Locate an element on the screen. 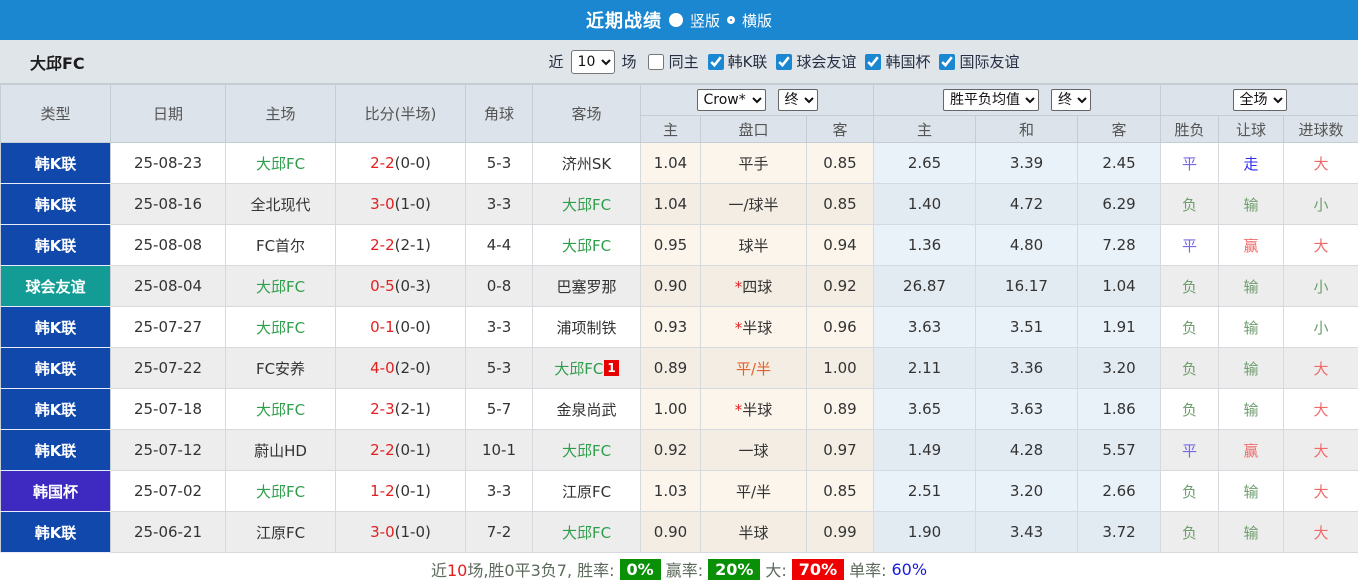 This screenshot has height=585, width=1358. corner-cell: 5-3 is located at coordinates (499, 368).